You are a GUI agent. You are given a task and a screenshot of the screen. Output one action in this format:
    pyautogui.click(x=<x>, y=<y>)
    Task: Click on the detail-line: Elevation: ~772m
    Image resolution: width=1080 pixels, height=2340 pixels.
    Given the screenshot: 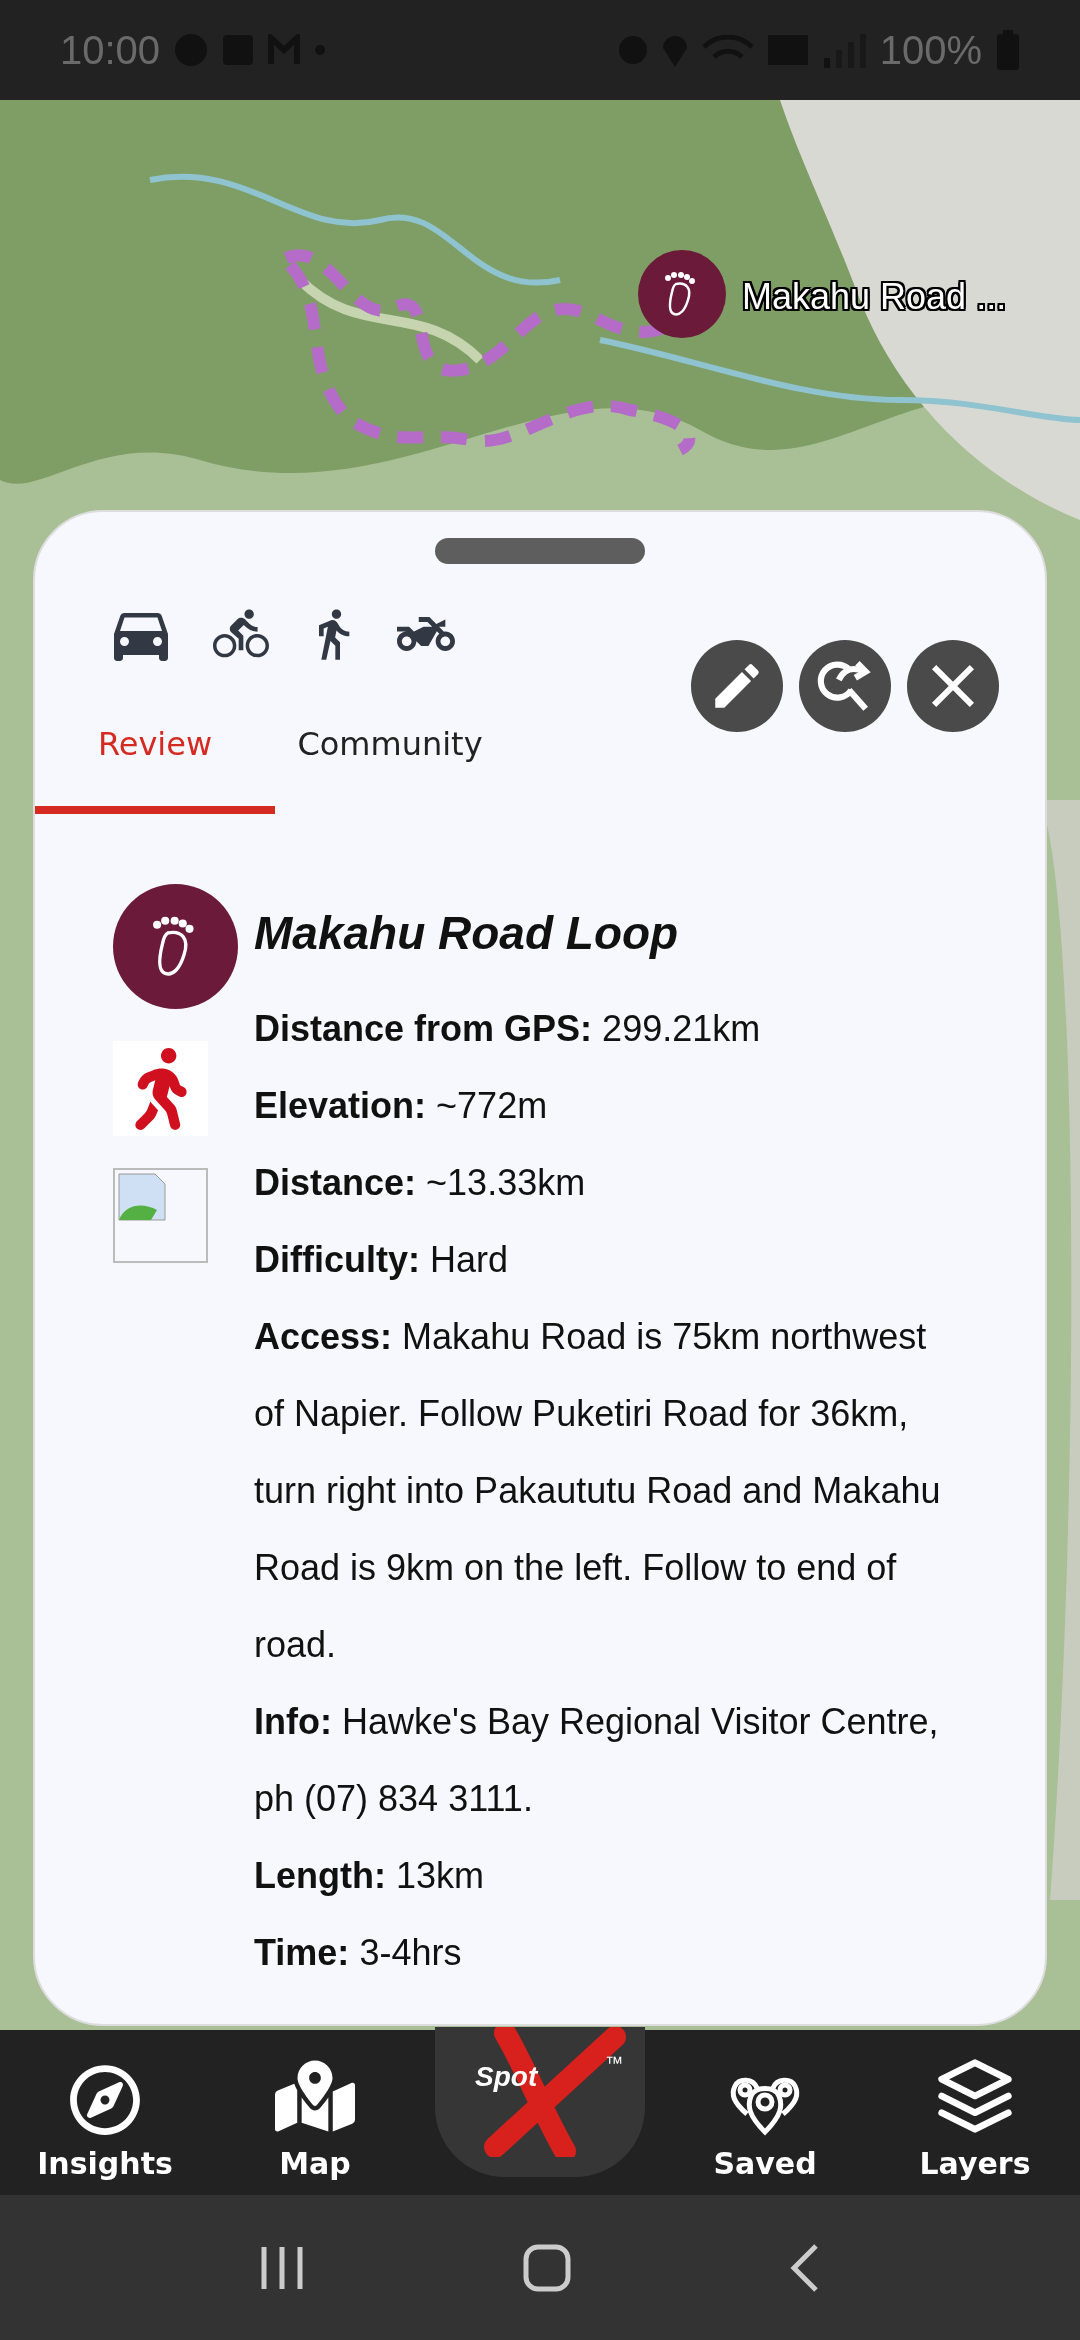 What is the action you would take?
    pyautogui.click(x=401, y=1106)
    